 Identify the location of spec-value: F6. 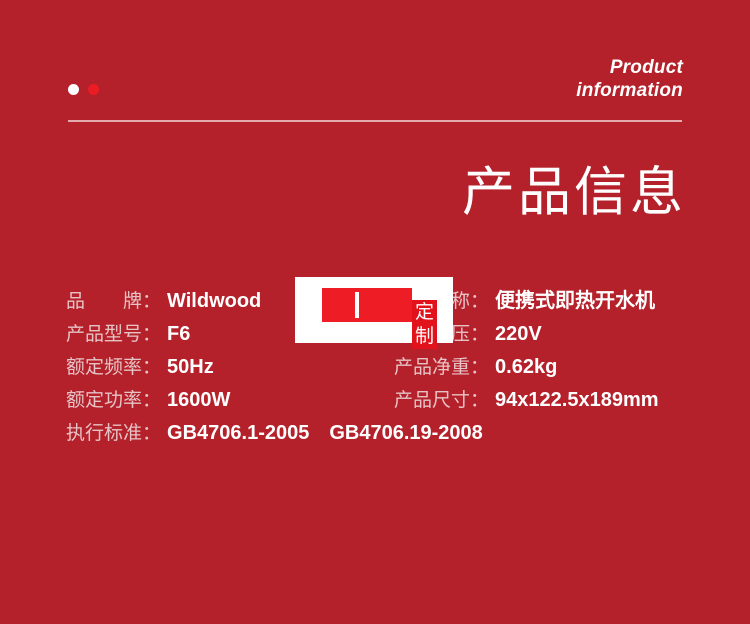
(179, 334).